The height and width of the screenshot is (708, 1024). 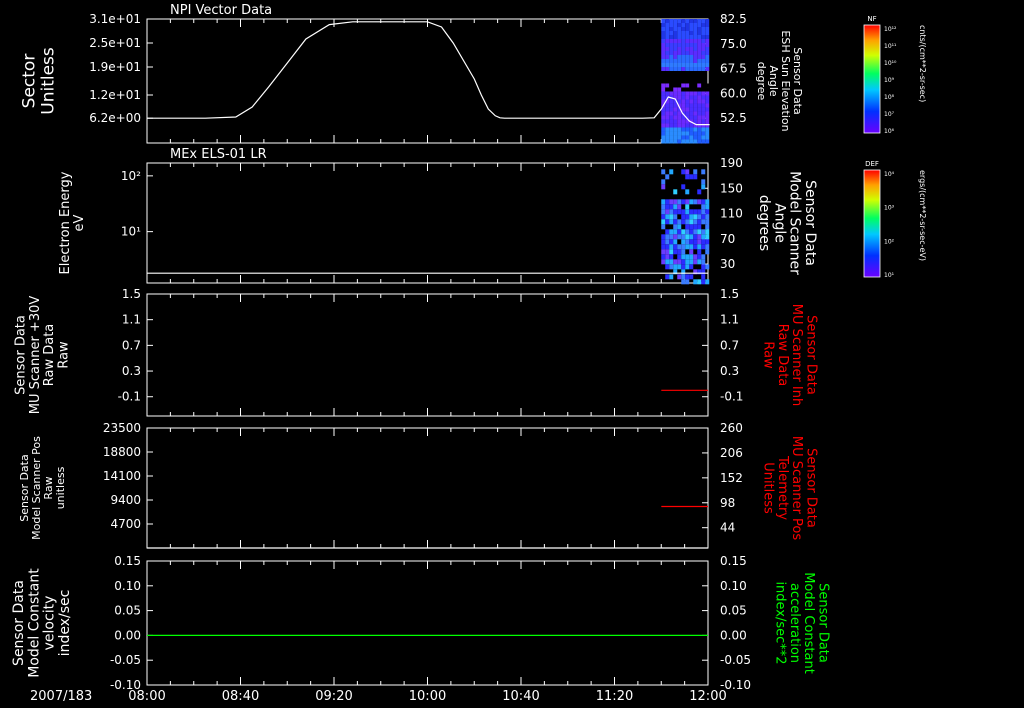 I want to click on left-axis-label-line: velocity, so click(x=50, y=623).